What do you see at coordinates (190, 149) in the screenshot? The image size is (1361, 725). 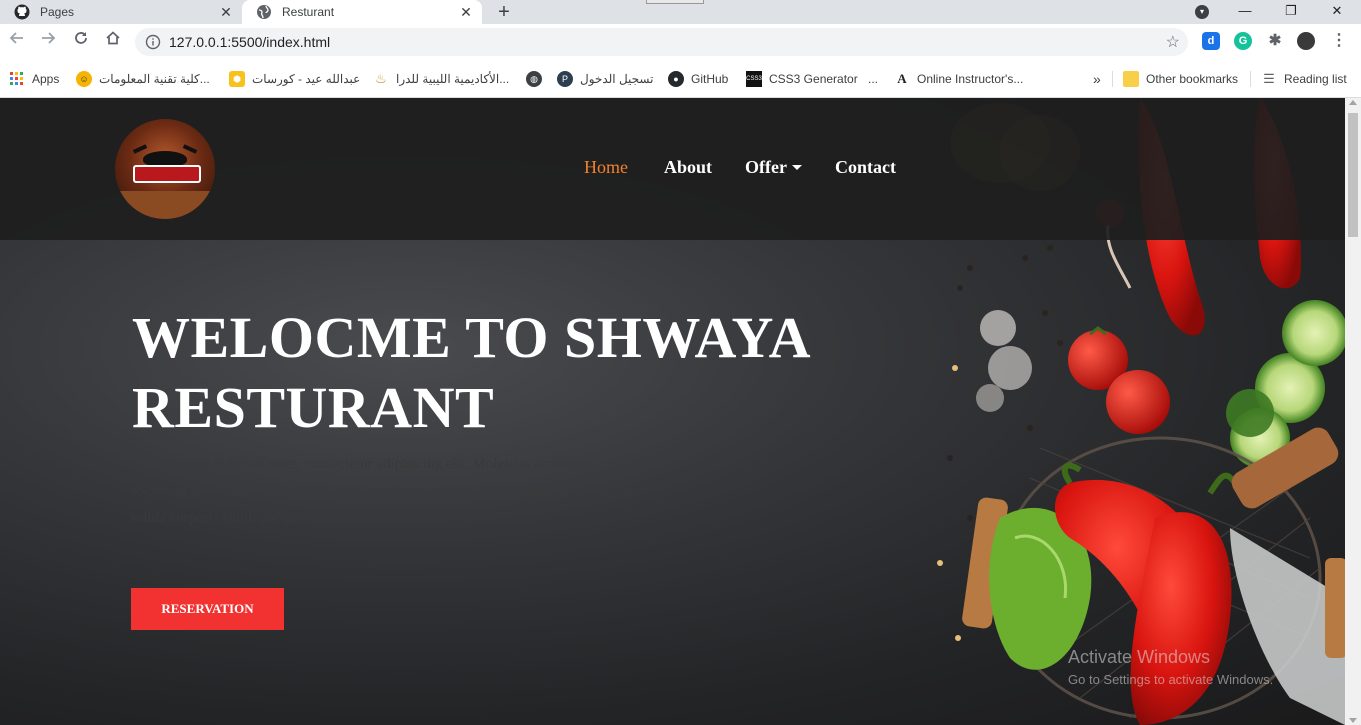 I see `bull-horn-right` at bounding box center [190, 149].